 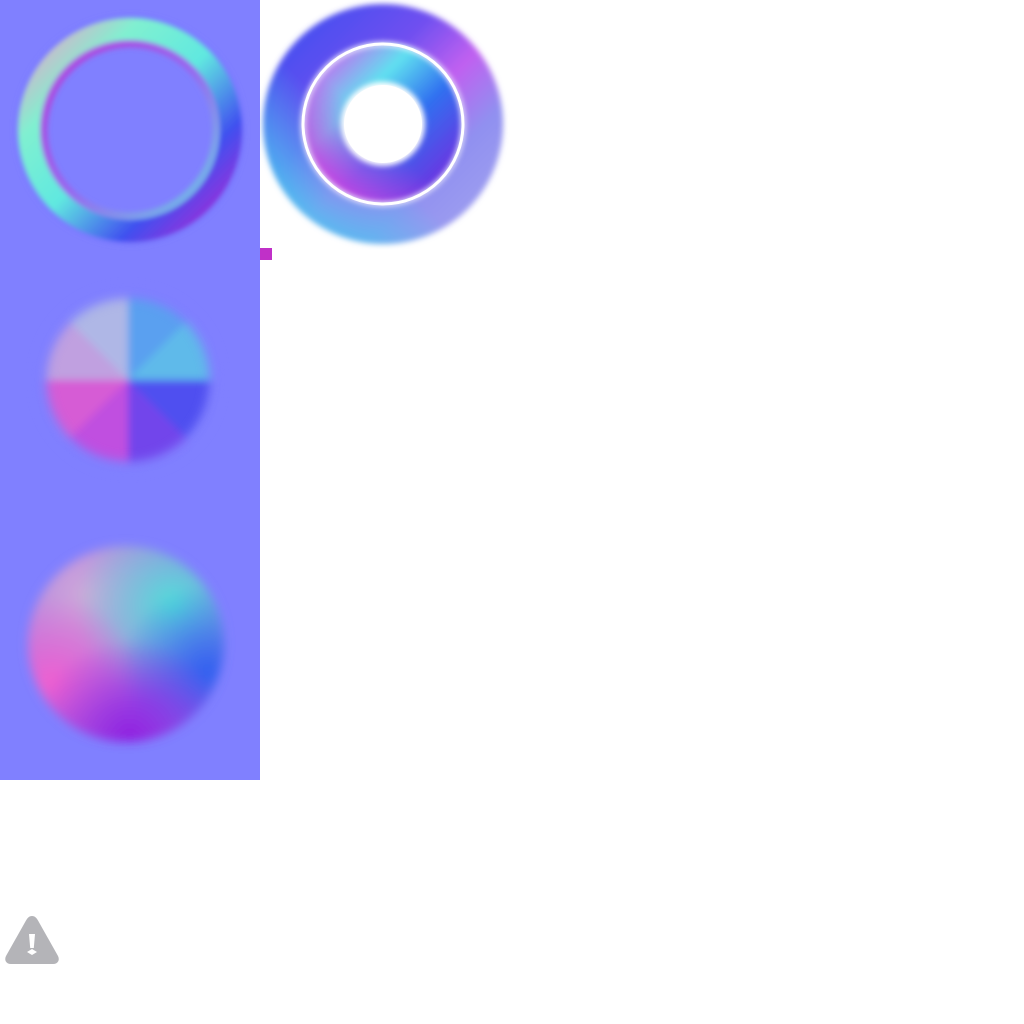 What do you see at coordinates (266, 254) in the screenshot?
I see `color-marker` at bounding box center [266, 254].